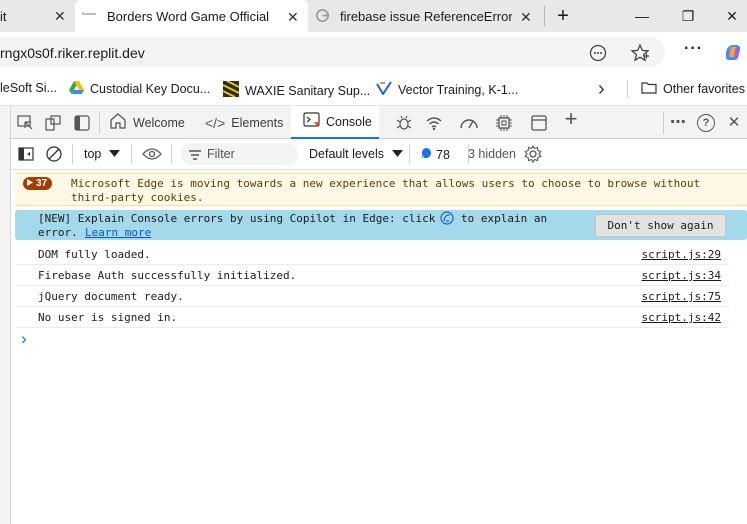  I want to click on learn-more-link: Learn more, so click(118, 232).